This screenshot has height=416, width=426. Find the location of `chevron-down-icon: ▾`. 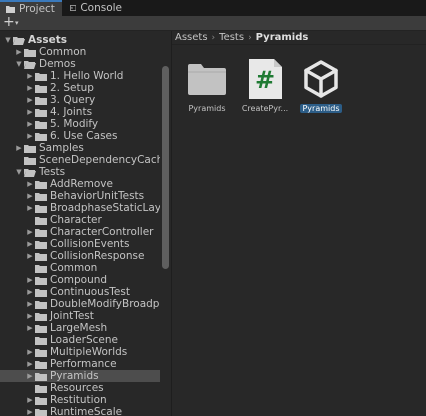

chevron-down-icon: ▾ is located at coordinates (17, 23).